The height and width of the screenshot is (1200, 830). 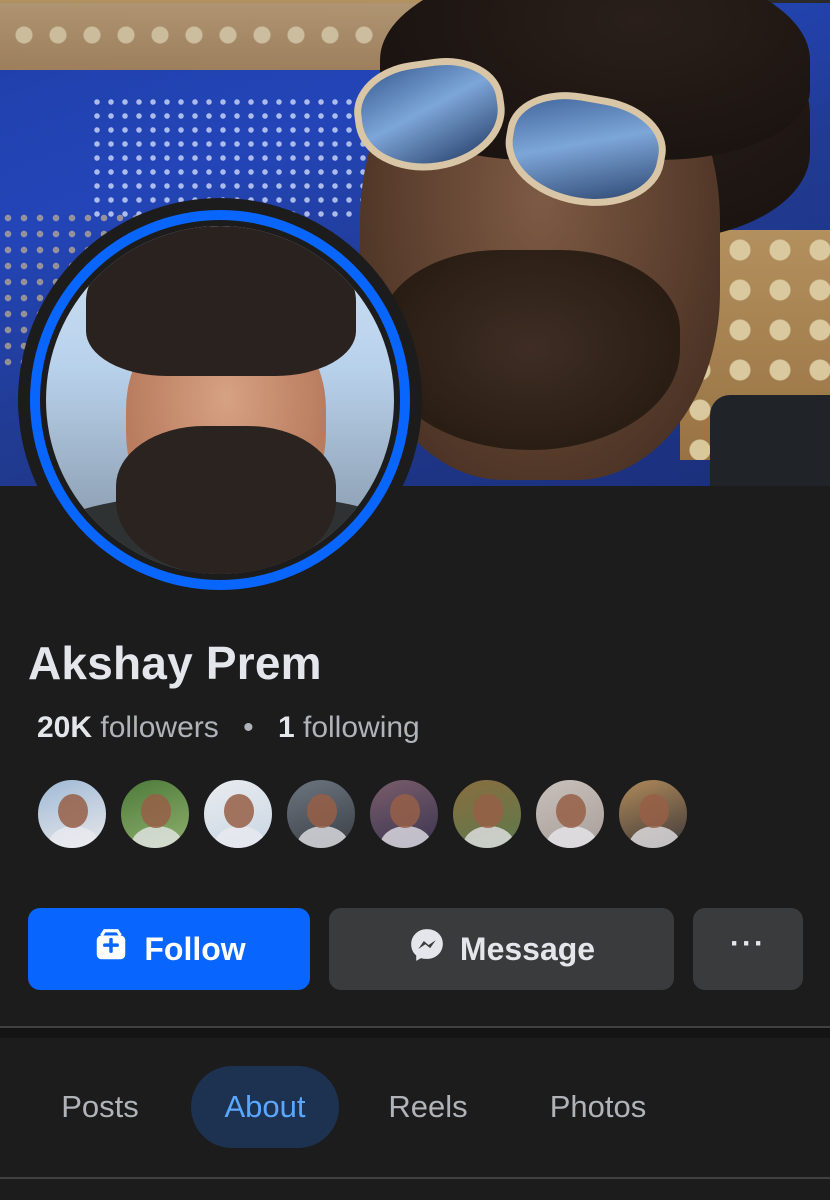 What do you see at coordinates (415, 1178) in the screenshot?
I see `tabs-divider` at bounding box center [415, 1178].